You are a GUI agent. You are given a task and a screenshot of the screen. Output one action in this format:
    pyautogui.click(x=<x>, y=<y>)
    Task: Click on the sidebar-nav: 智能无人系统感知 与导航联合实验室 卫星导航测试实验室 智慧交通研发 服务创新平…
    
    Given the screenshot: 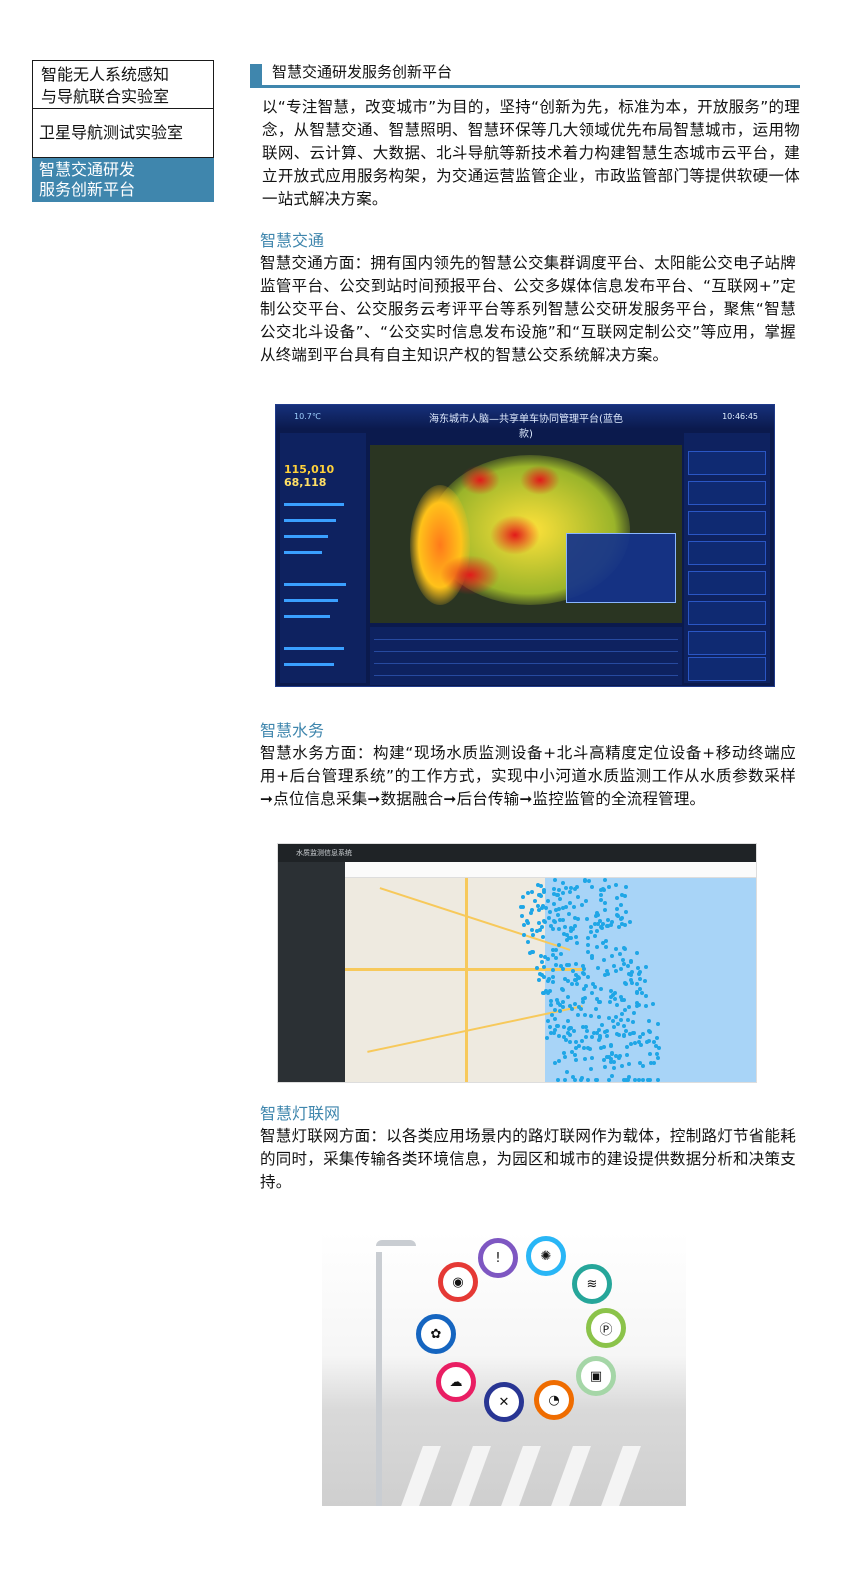 What is the action you would take?
    pyautogui.click(x=123, y=131)
    